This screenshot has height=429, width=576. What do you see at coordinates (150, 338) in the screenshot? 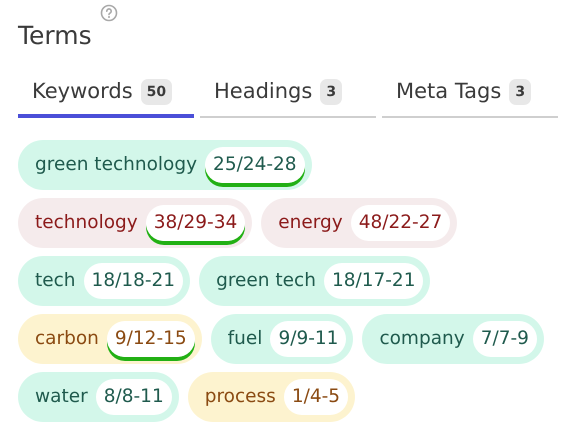
I see `usage-count: 9/12-15` at bounding box center [150, 338].